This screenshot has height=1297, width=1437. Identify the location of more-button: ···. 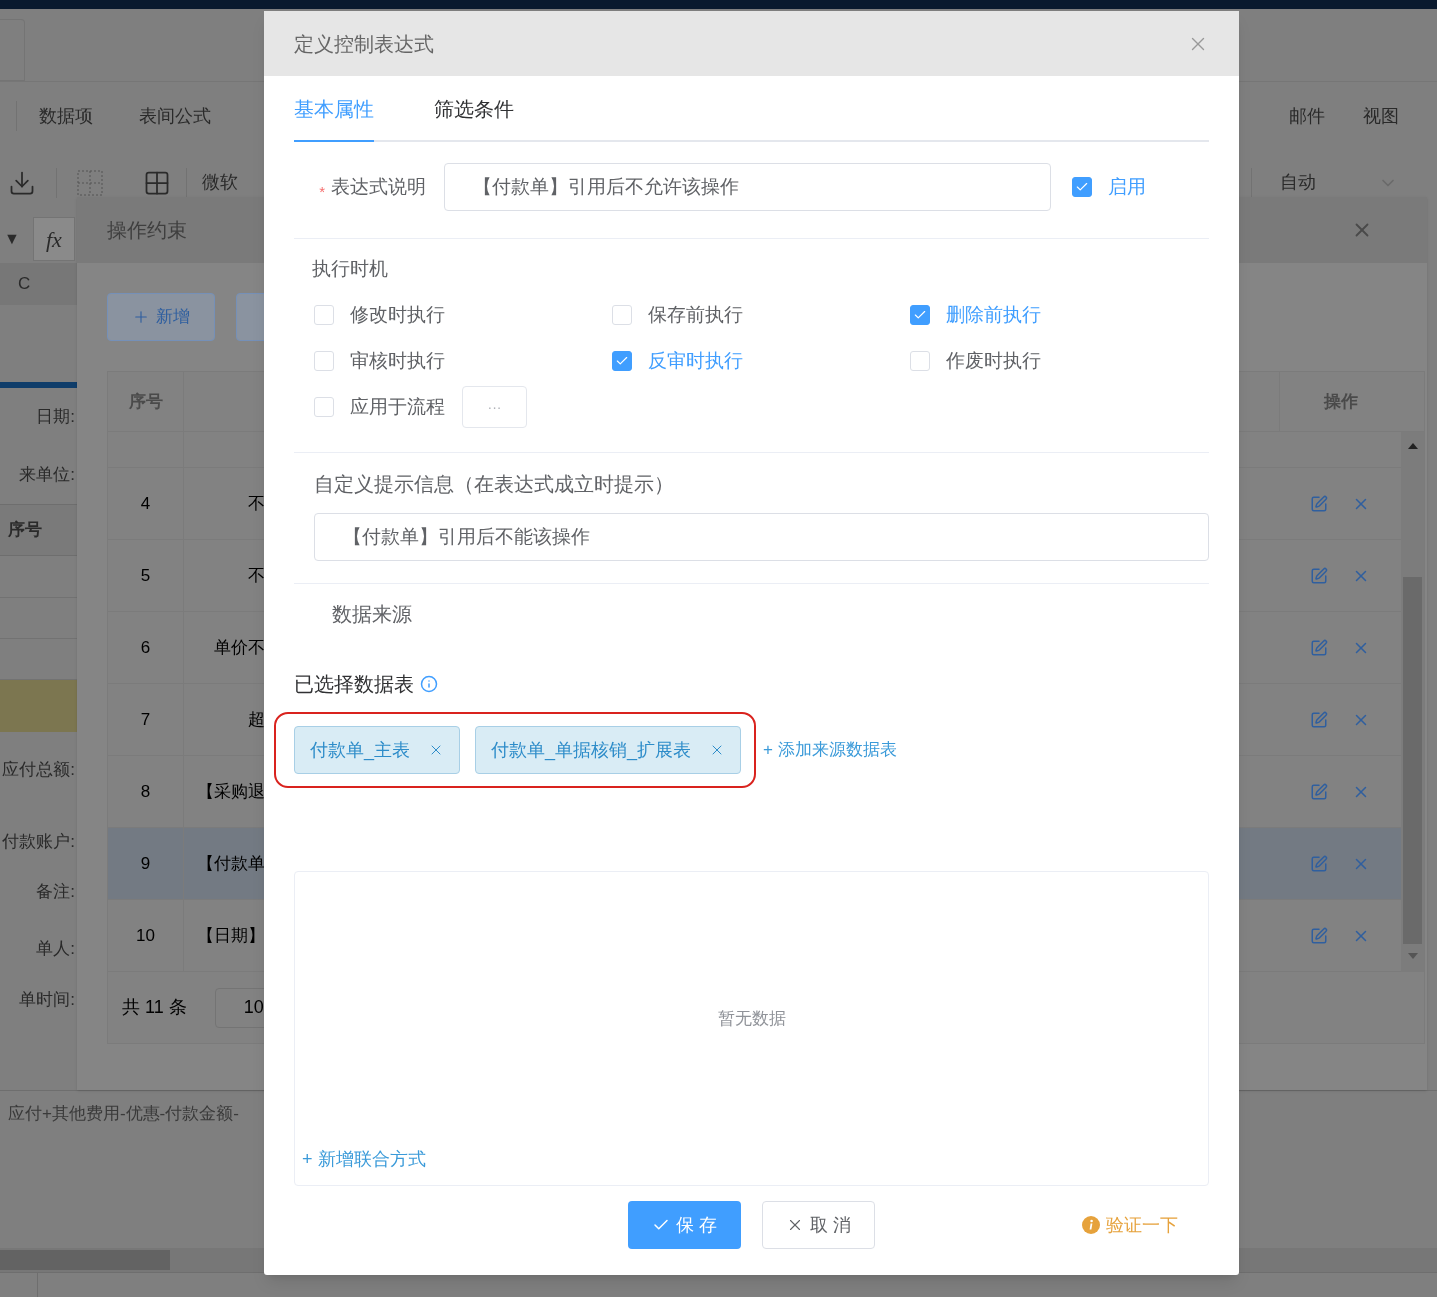
(494, 407).